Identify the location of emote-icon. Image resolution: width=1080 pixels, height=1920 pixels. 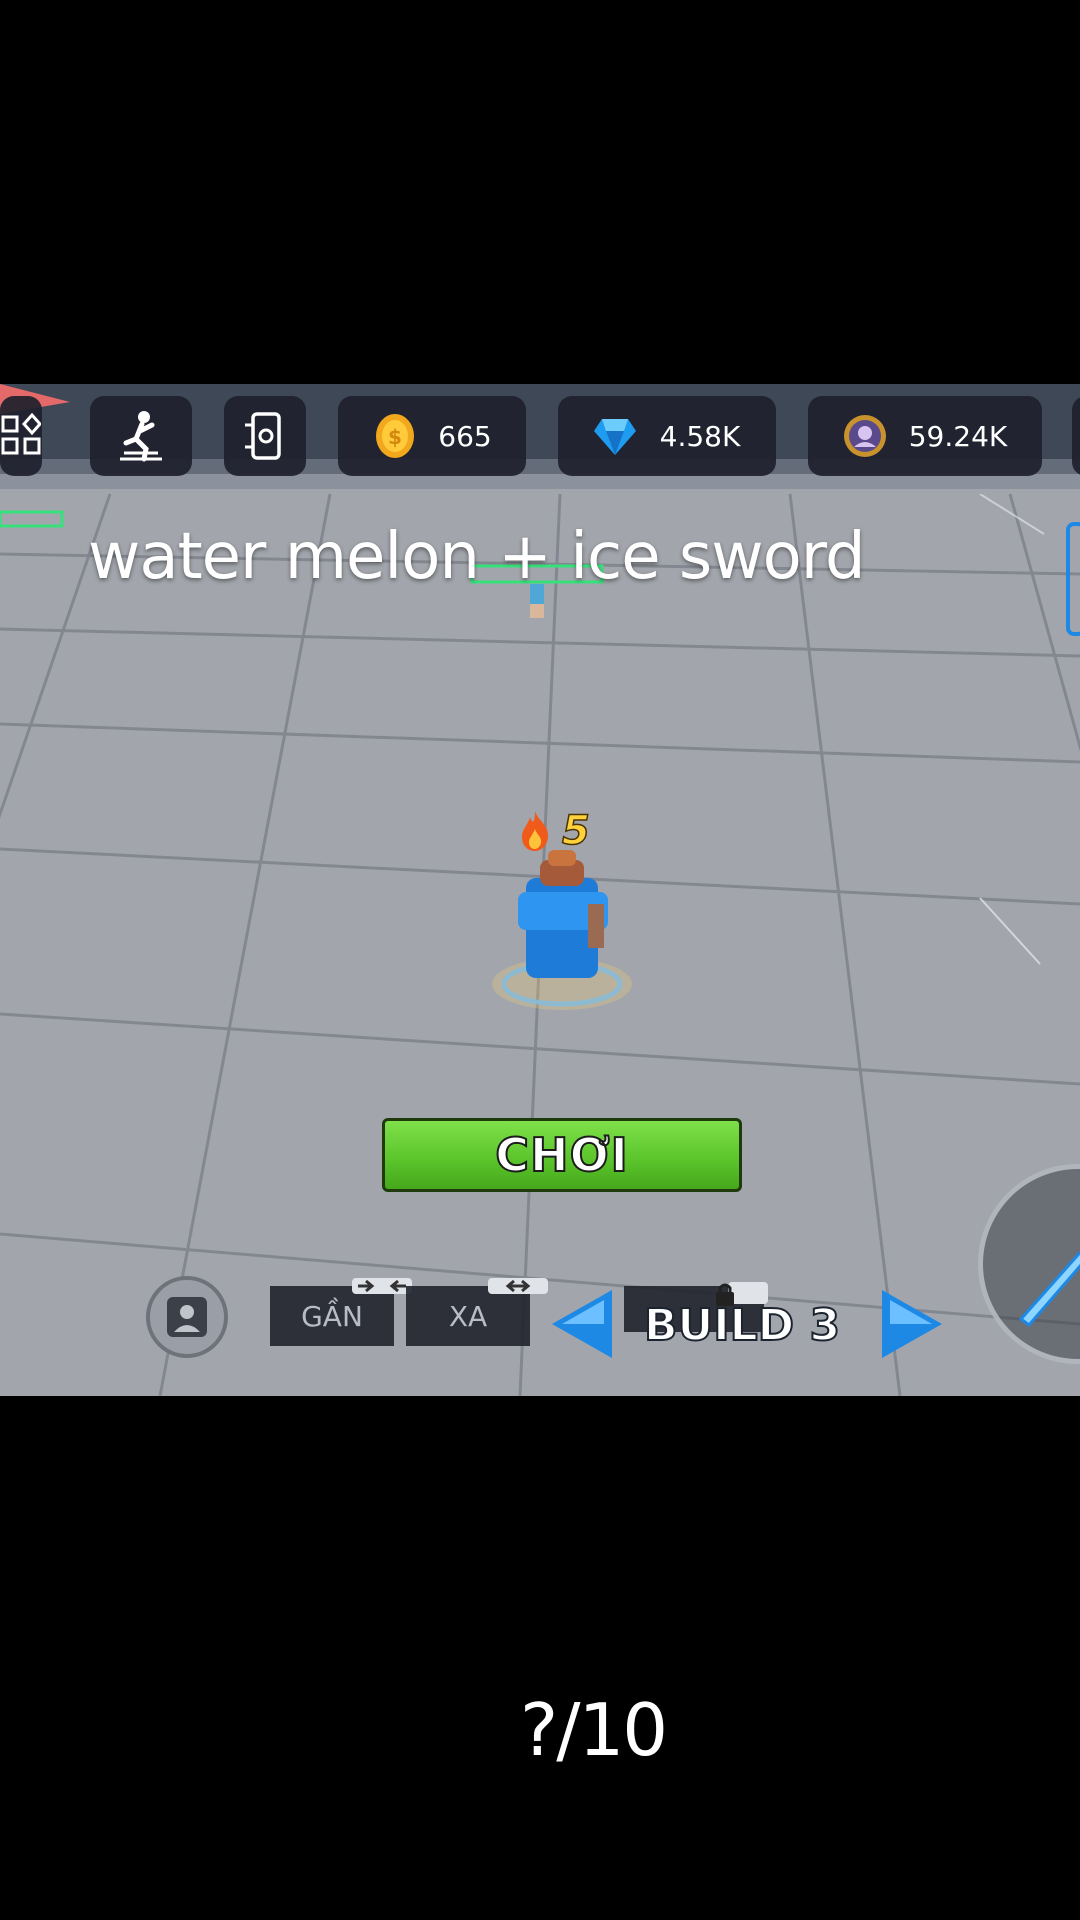
(141, 436).